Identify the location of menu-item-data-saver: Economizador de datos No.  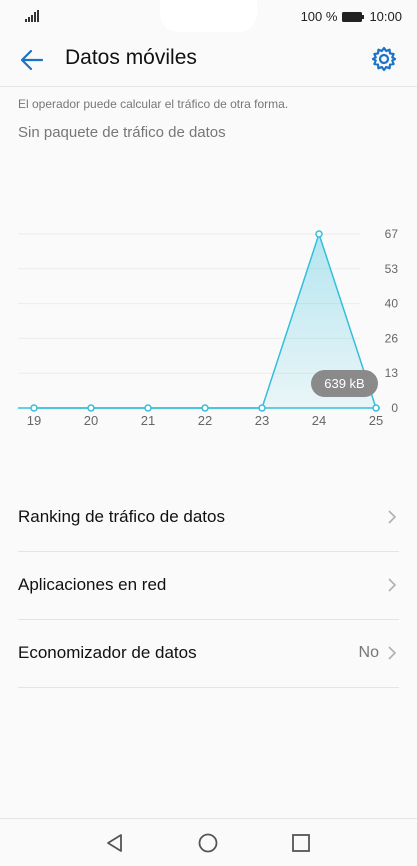
(208, 654).